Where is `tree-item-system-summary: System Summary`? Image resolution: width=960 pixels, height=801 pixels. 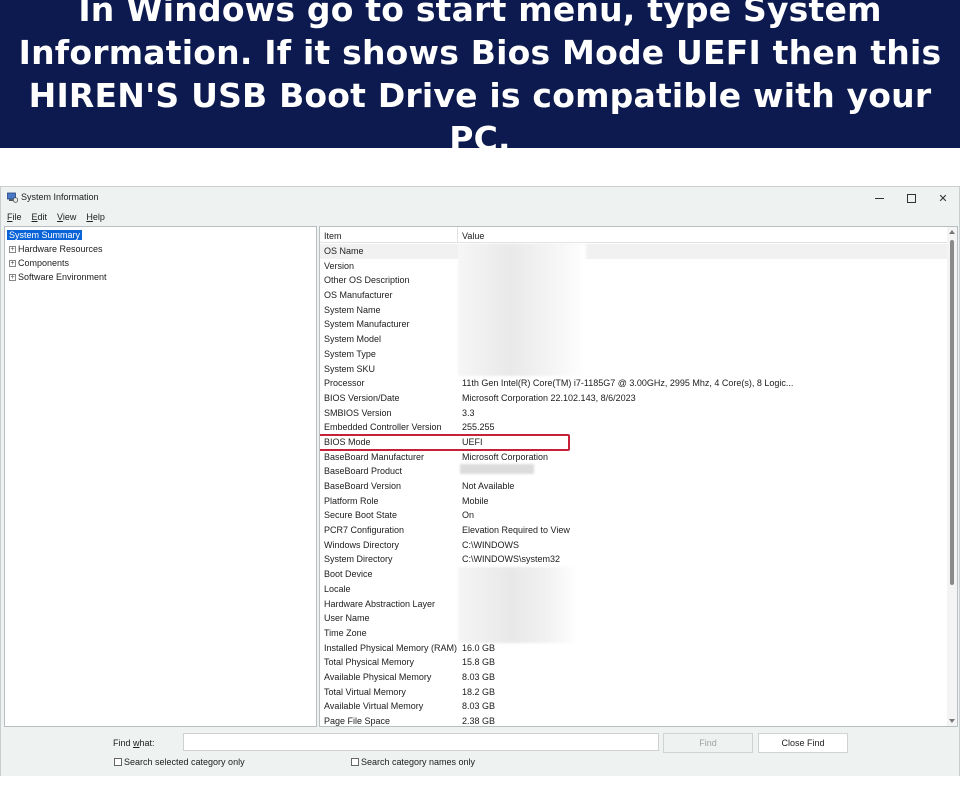
tree-item-system-summary: System Summary is located at coordinates (45, 235).